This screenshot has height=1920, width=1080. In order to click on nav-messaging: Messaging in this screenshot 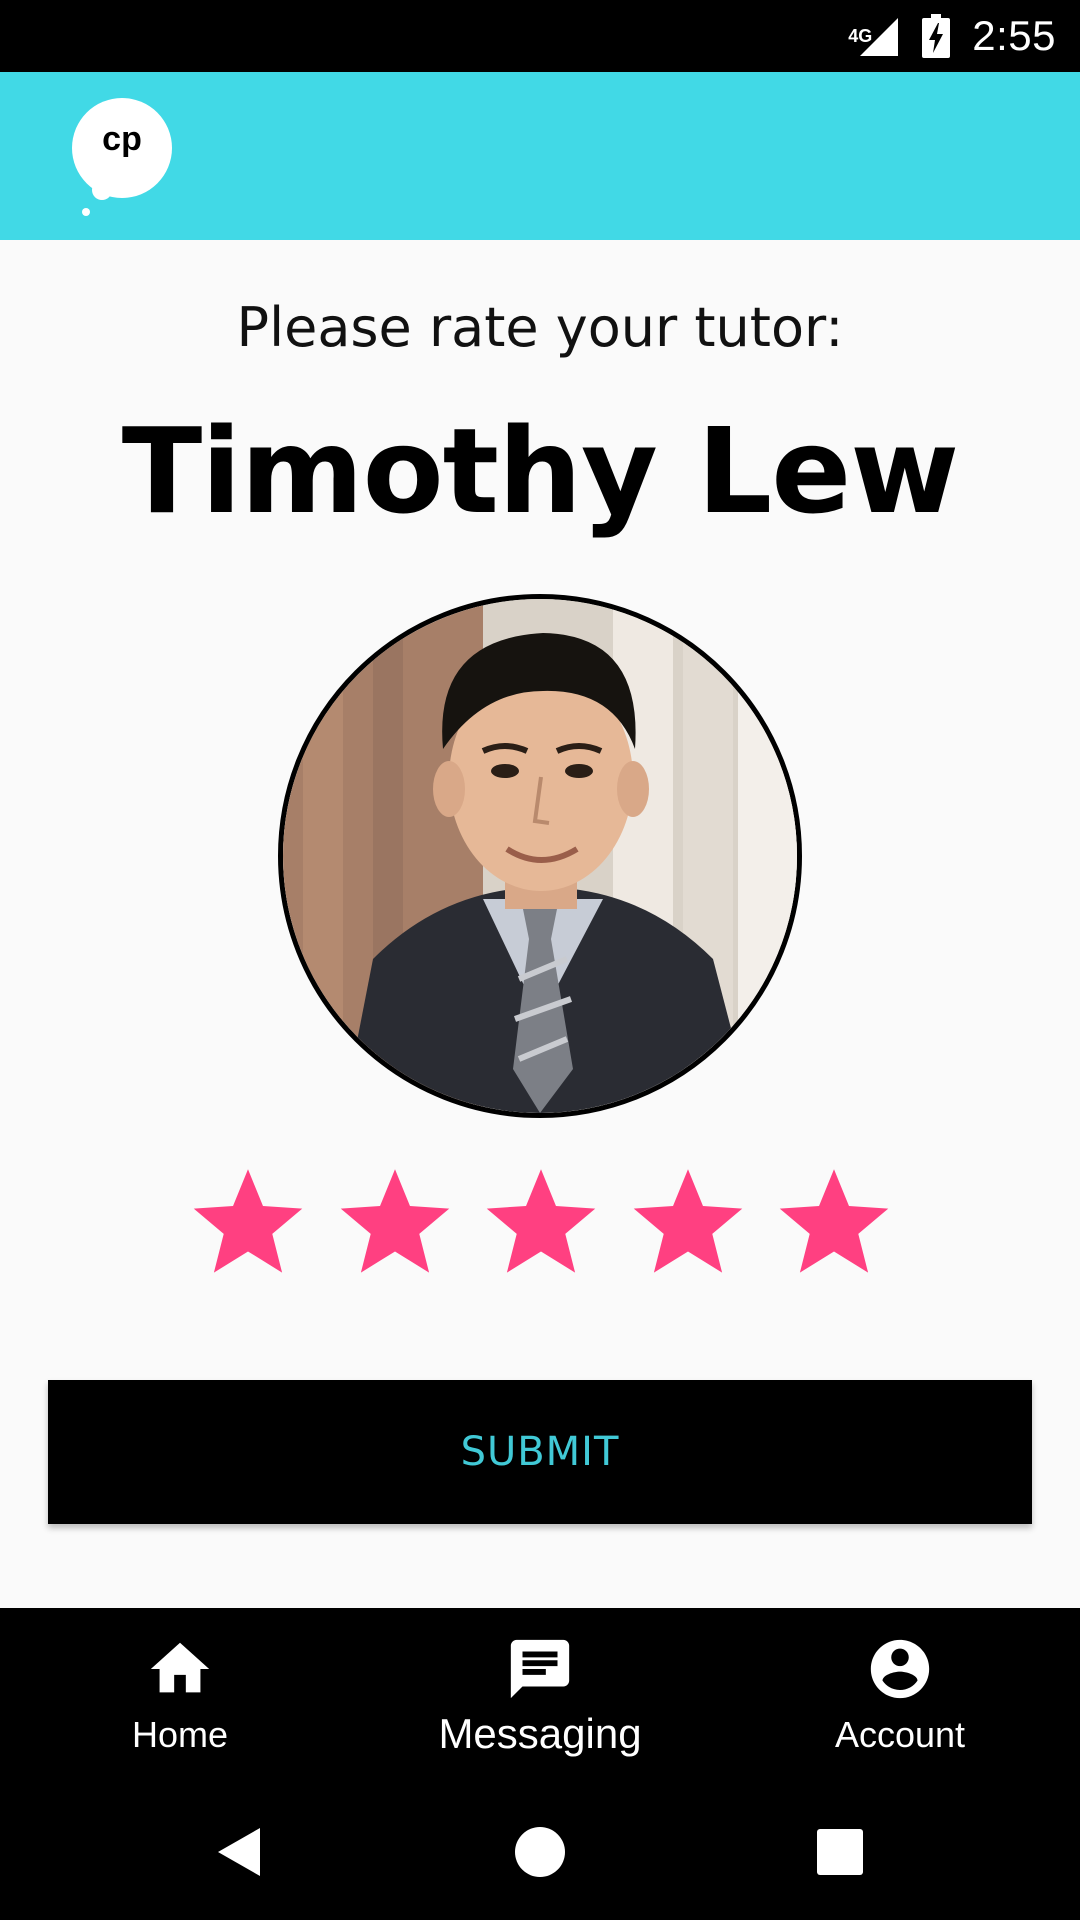, I will do `click(540, 1693)`.